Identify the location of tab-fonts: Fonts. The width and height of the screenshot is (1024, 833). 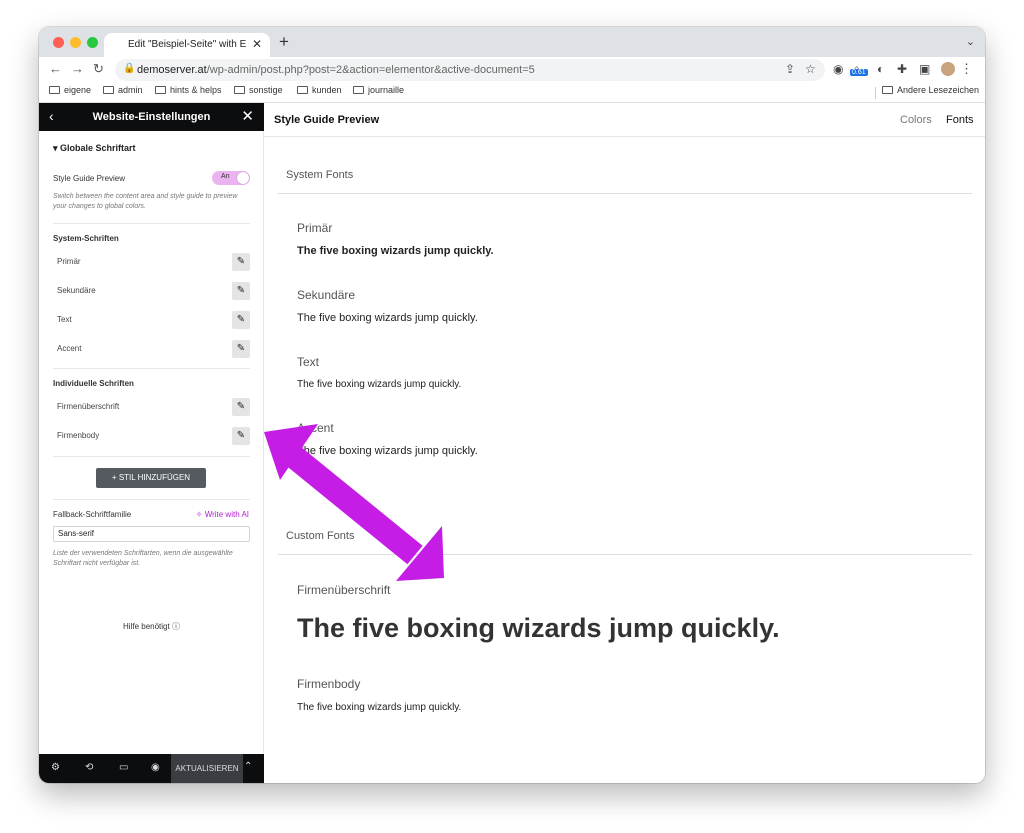
(960, 120).